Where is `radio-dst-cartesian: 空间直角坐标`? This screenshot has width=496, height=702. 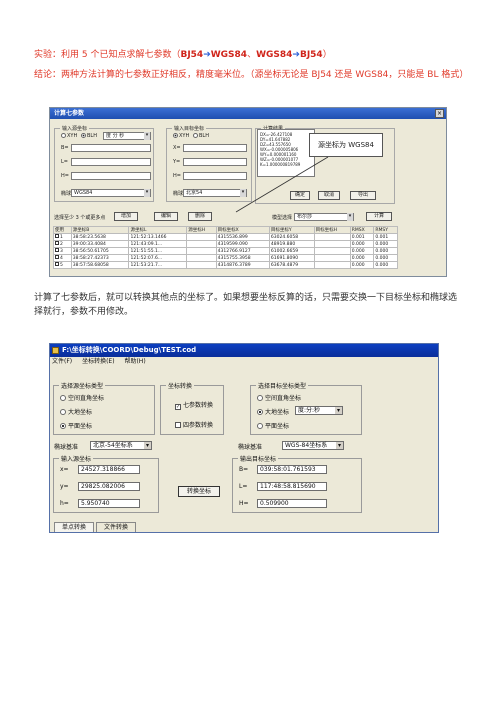 radio-dst-cartesian: 空间直角坐标 is located at coordinates (279, 397).